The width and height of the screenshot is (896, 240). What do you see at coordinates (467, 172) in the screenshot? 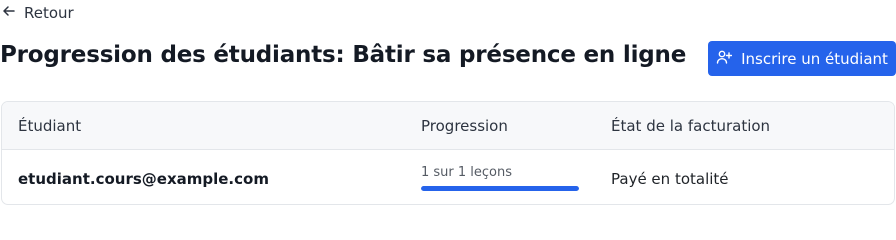
I see `progress-text: 1 sur 1 leçons` at bounding box center [467, 172].